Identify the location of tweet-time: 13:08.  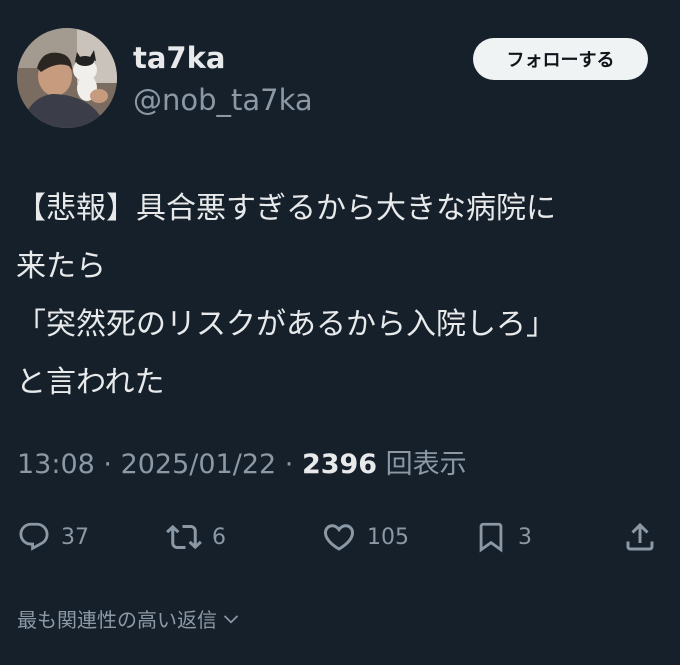
(56, 464).